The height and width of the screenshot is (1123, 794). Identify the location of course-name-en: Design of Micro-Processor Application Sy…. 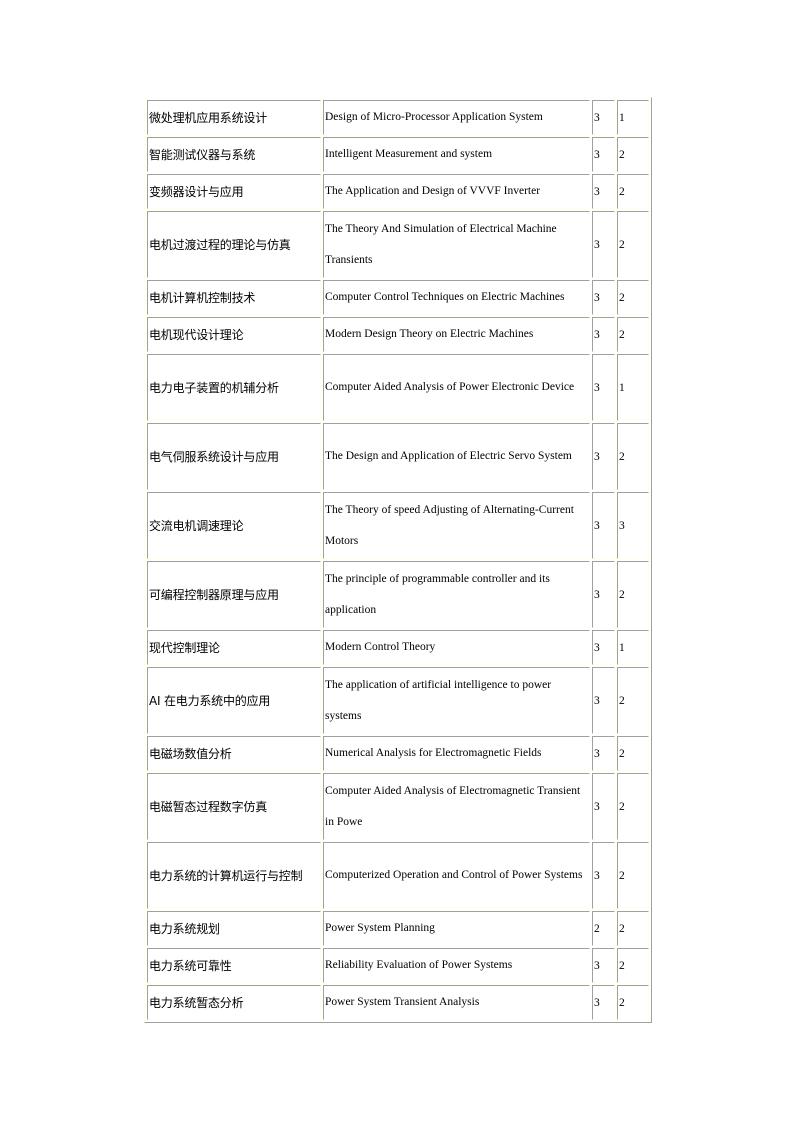
(456, 117).